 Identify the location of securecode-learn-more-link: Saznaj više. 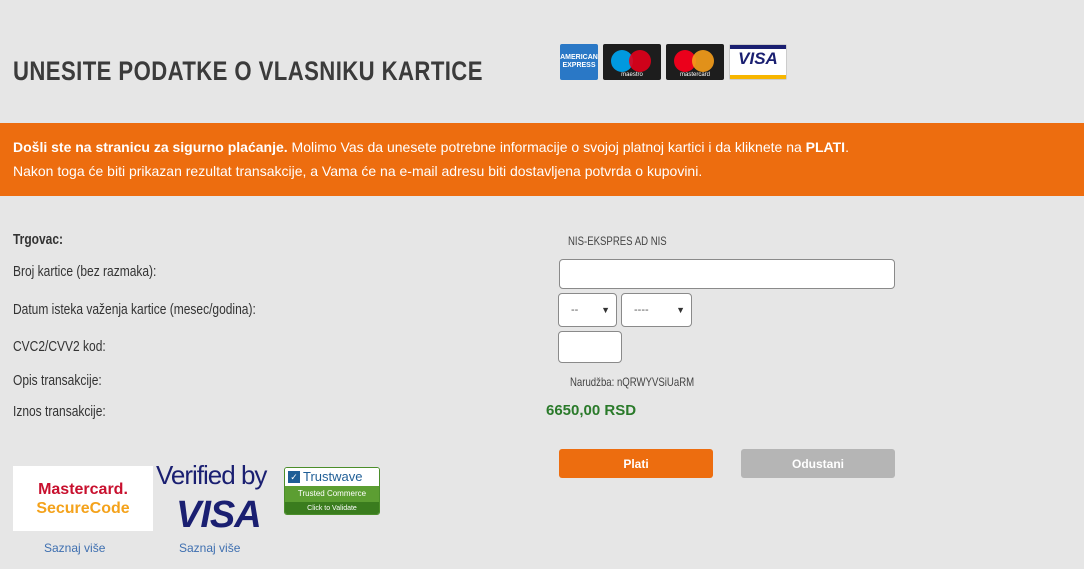
(74, 548).